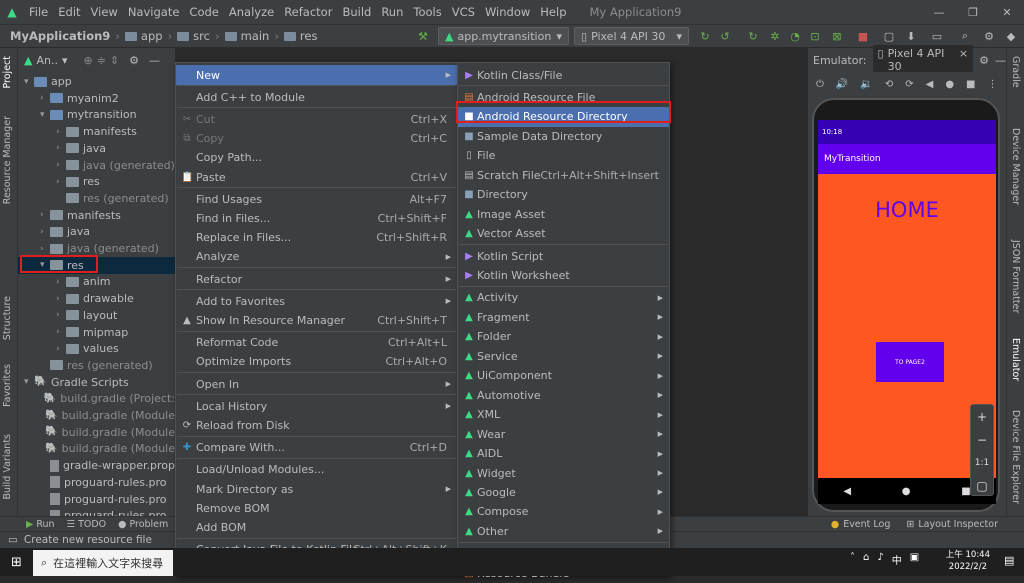 This screenshot has height=583, width=1024. What do you see at coordinates (96, 465) in the screenshot?
I see `tree-item: gradle-wrapper.prop` at bounding box center [96, 465].